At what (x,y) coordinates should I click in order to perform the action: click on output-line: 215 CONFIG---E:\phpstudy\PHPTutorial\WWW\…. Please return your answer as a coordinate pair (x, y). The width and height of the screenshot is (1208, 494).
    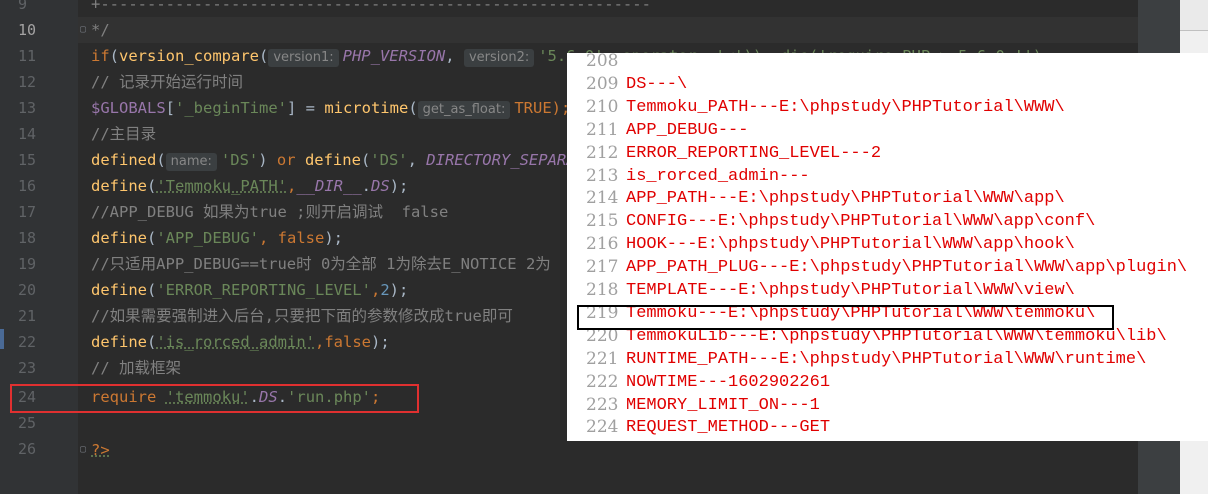
    Looking at the image, I should click on (887, 221).